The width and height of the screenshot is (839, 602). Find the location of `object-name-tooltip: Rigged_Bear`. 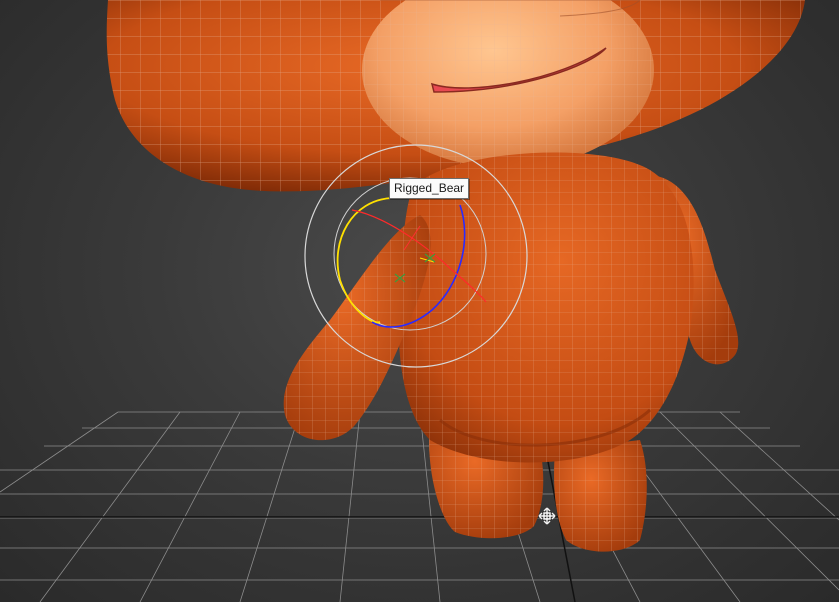

object-name-tooltip: Rigged_Bear is located at coordinates (429, 188).